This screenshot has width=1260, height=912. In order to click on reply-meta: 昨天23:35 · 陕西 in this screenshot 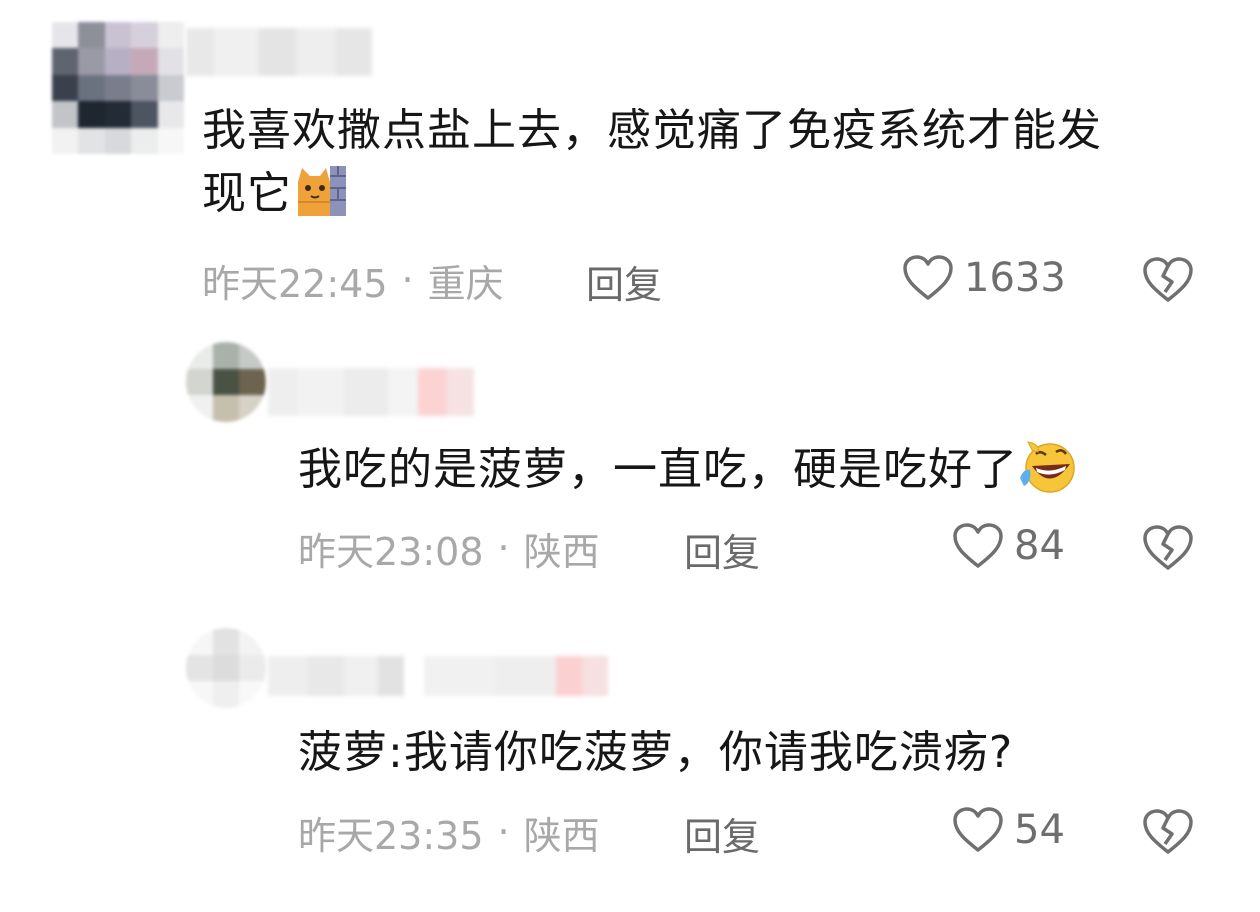, I will do `click(449, 832)`.